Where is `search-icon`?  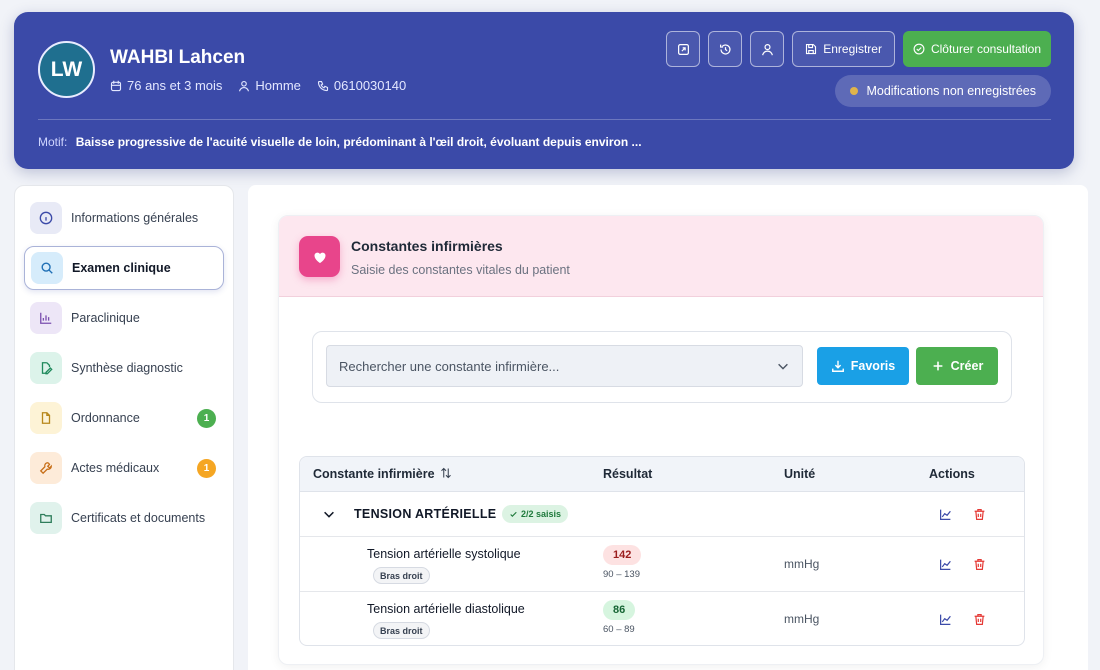
search-icon is located at coordinates (47, 268).